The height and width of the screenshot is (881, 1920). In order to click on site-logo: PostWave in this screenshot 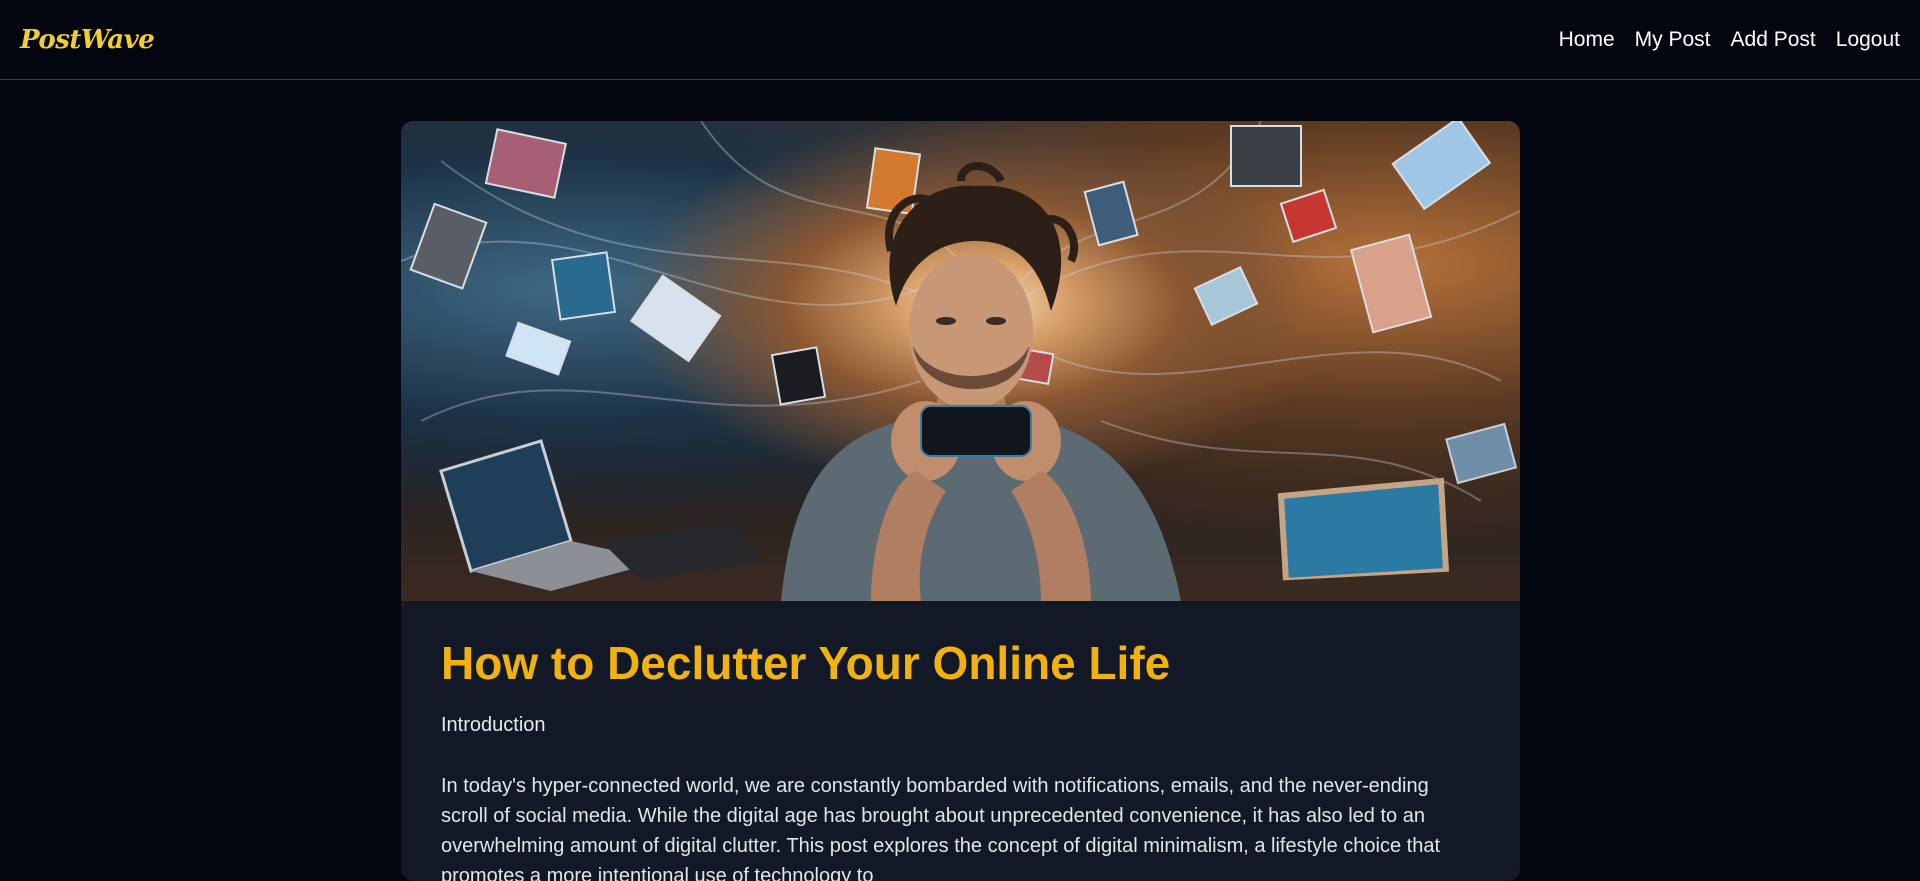, I will do `click(87, 40)`.